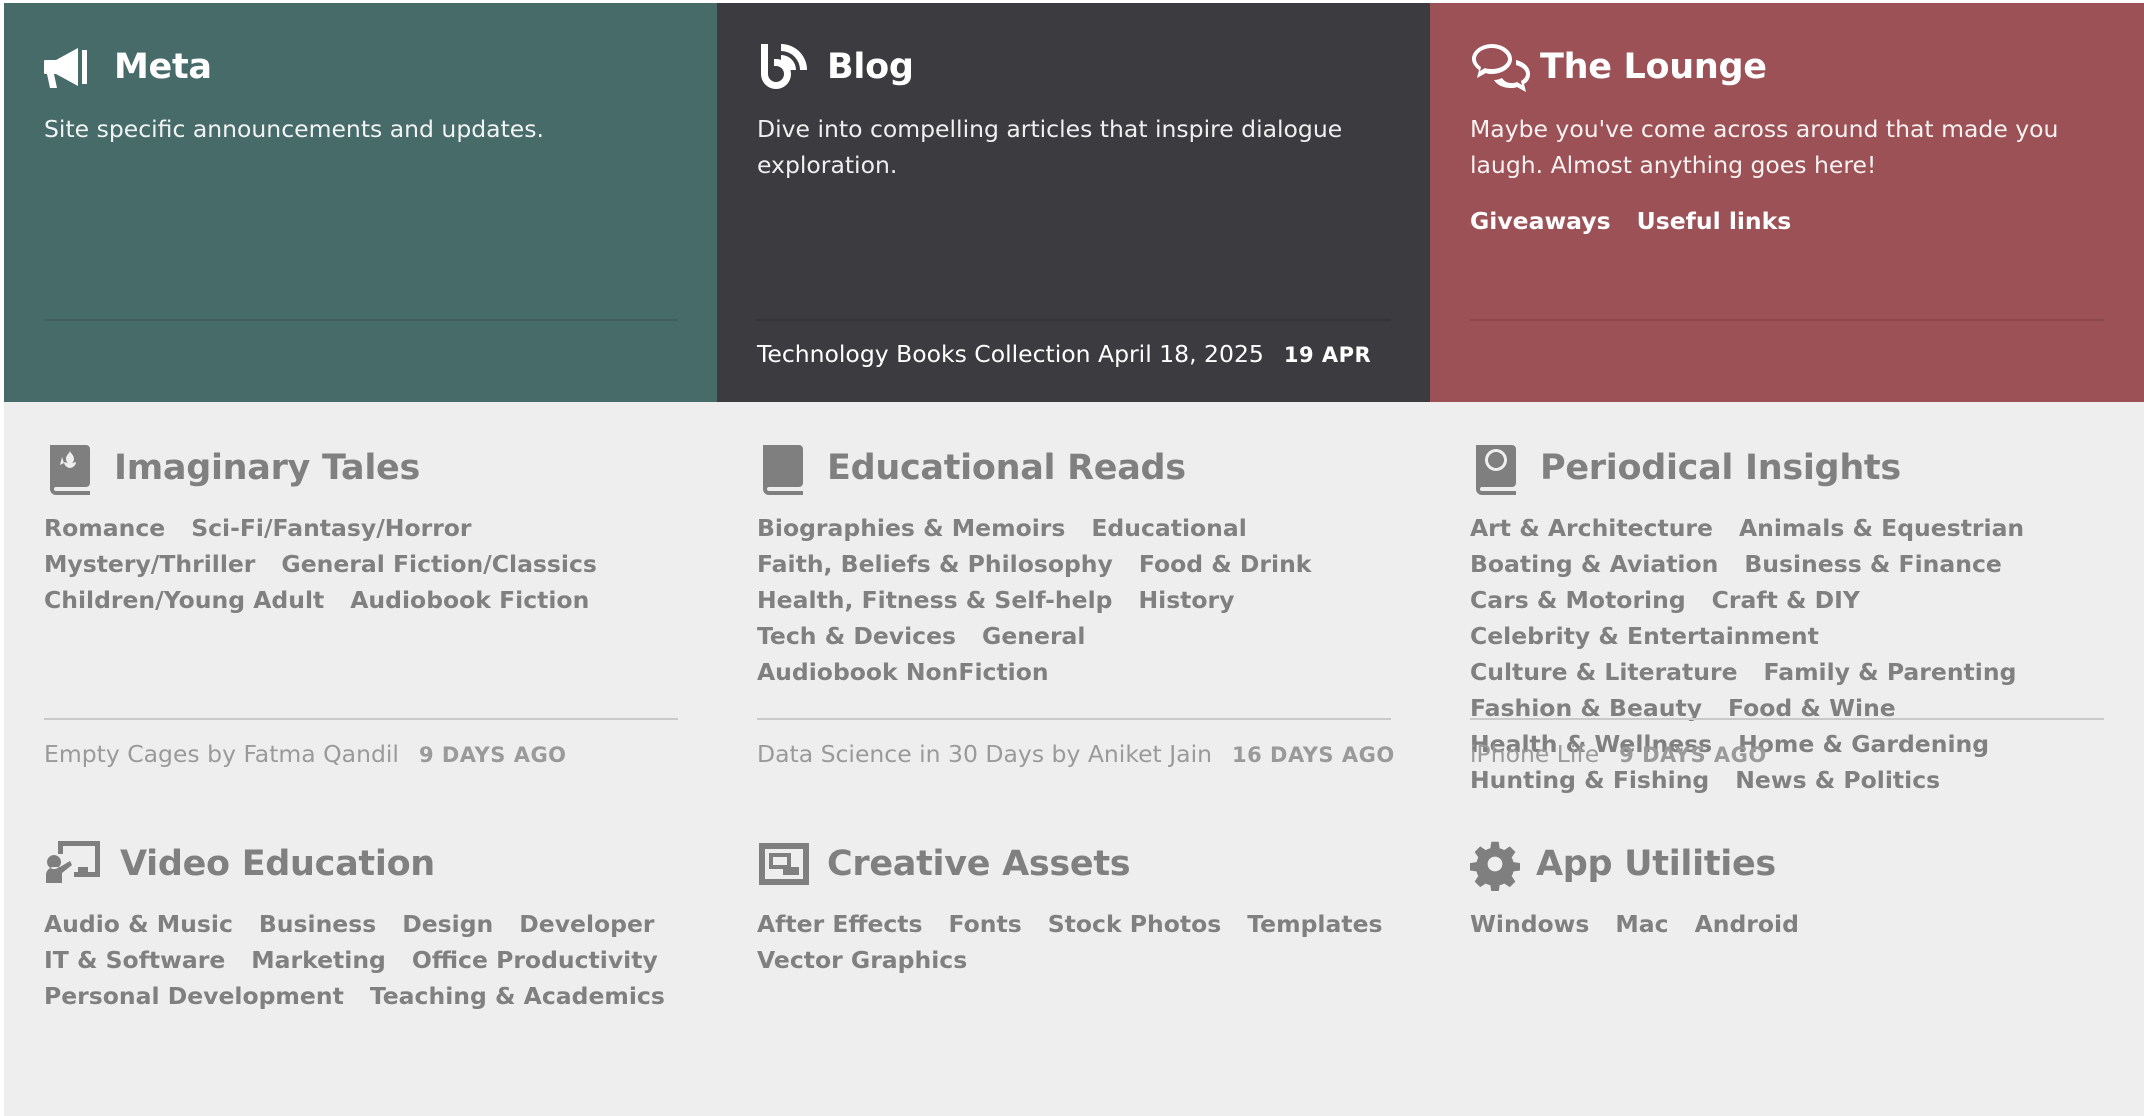 This screenshot has height=1116, width=2144. What do you see at coordinates (1540, 221) in the screenshot?
I see `subcategory-link: Giveaways` at bounding box center [1540, 221].